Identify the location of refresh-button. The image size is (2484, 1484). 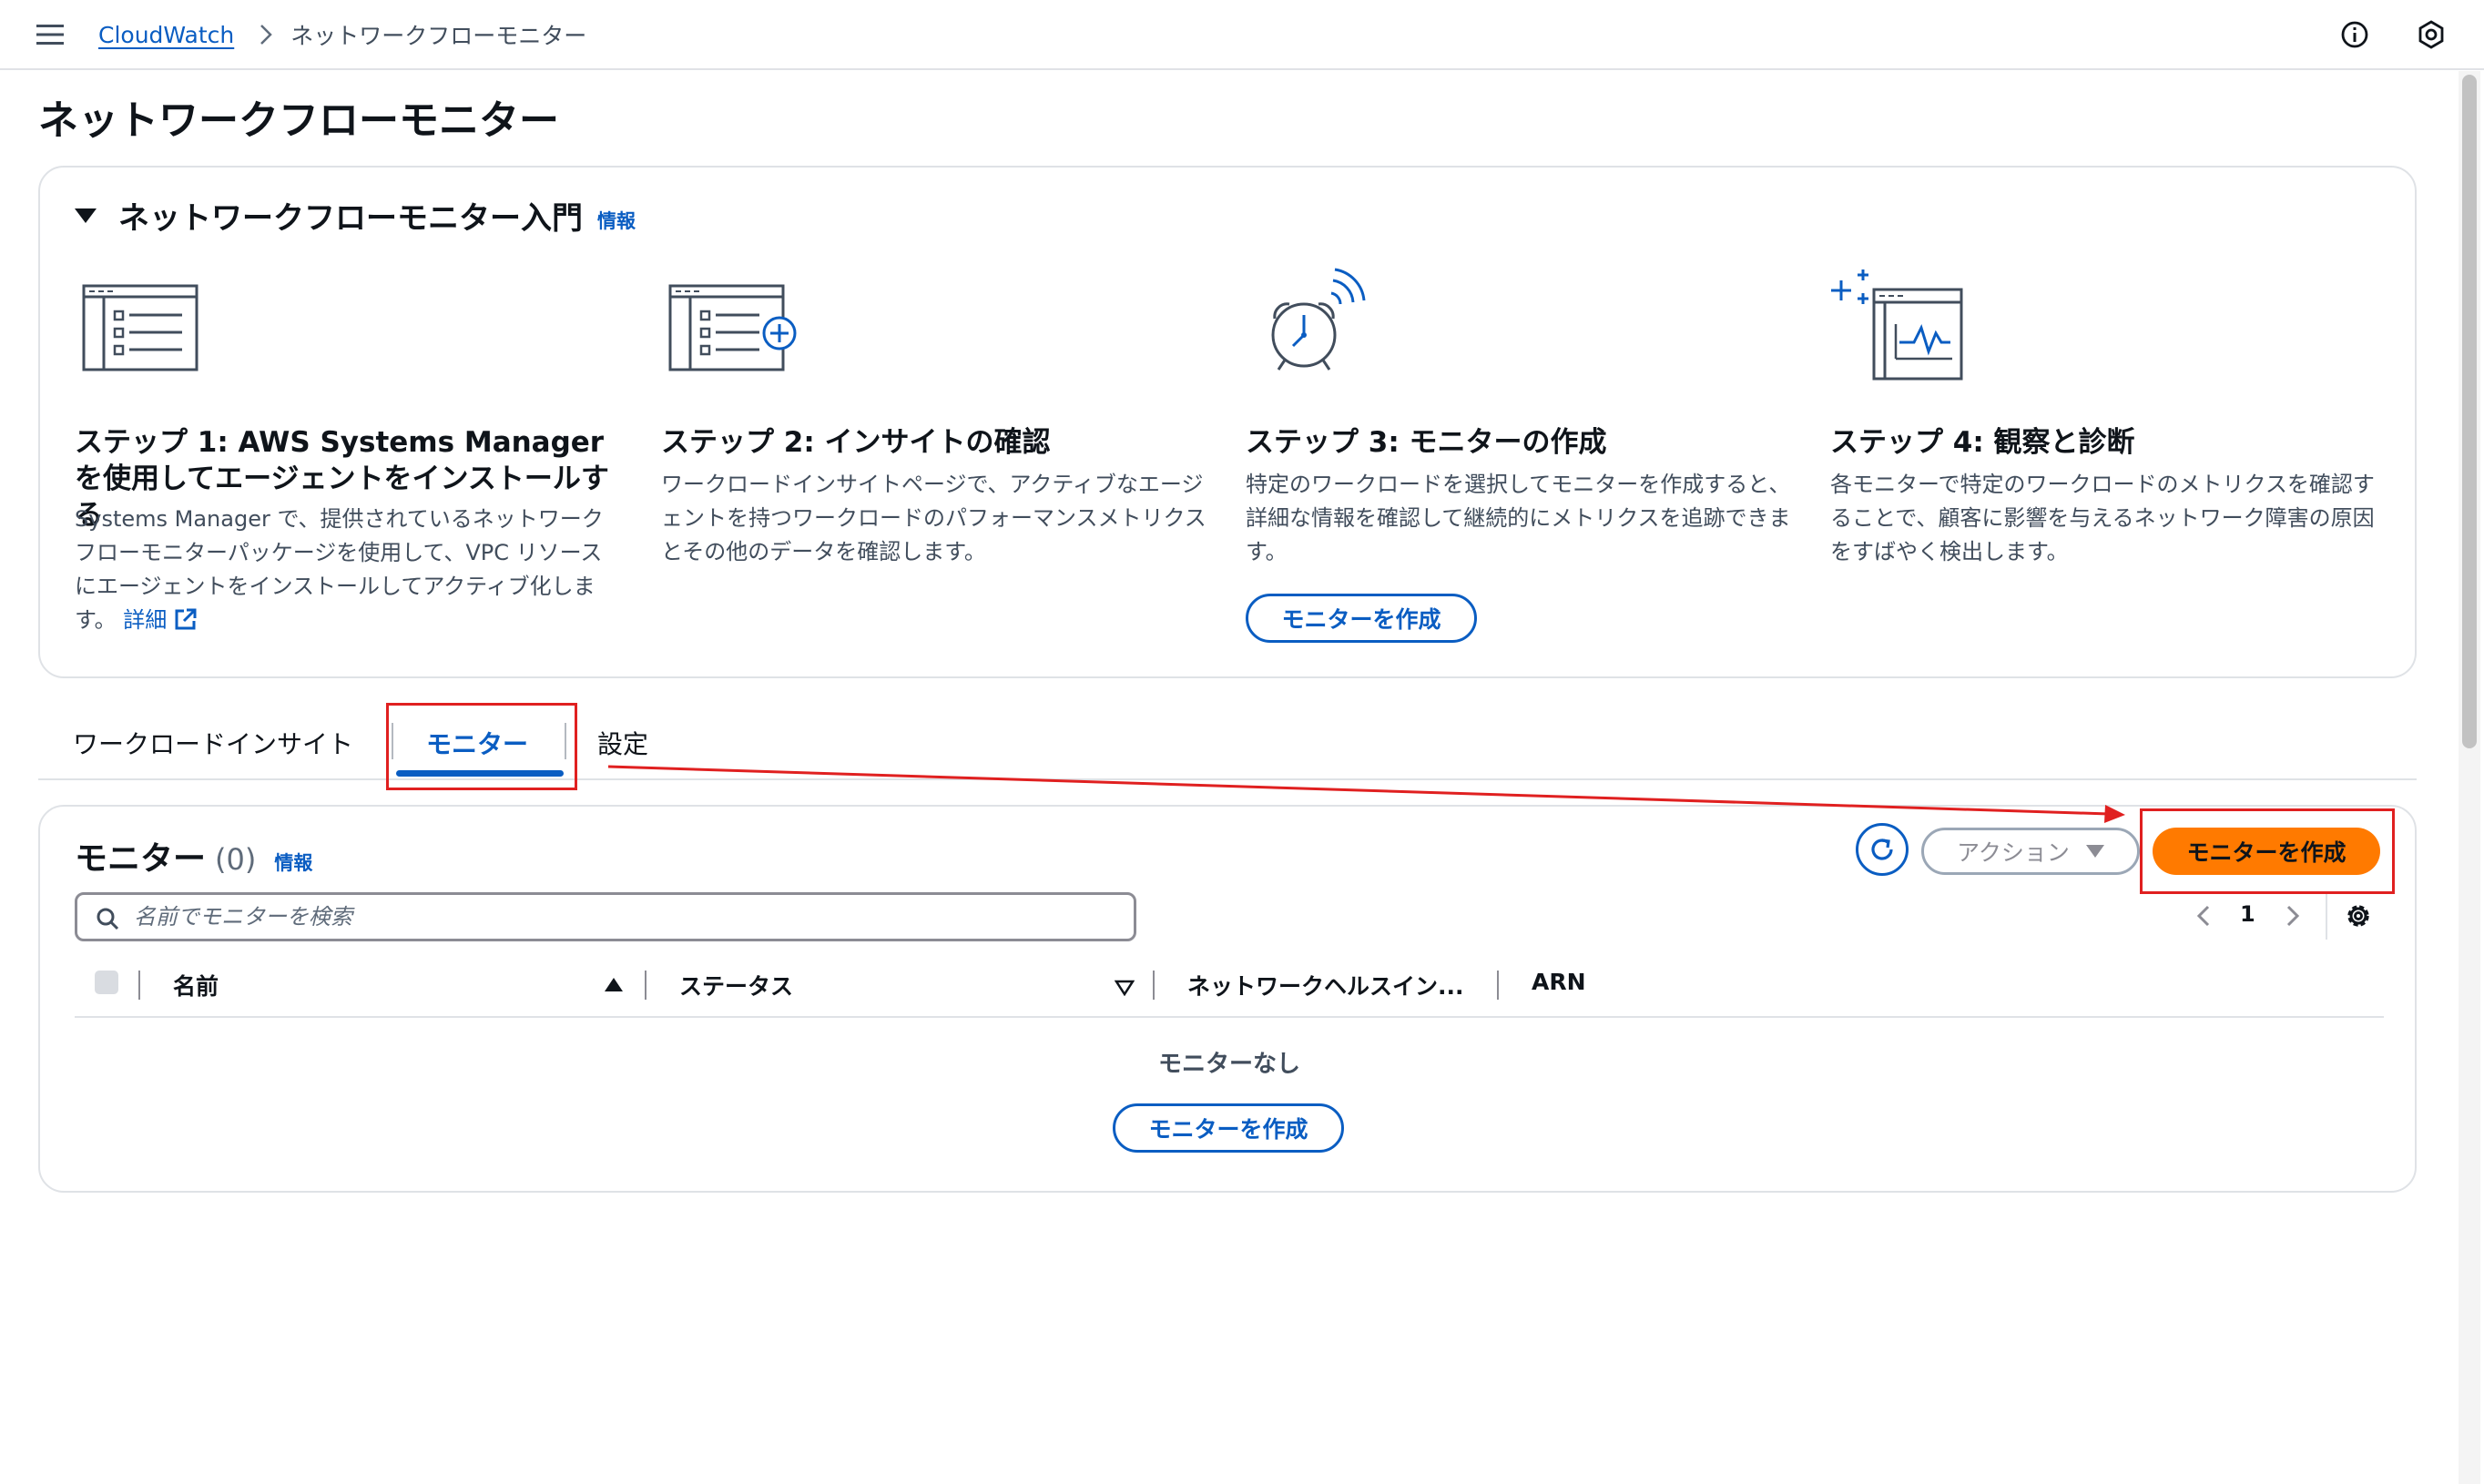
(1882, 849).